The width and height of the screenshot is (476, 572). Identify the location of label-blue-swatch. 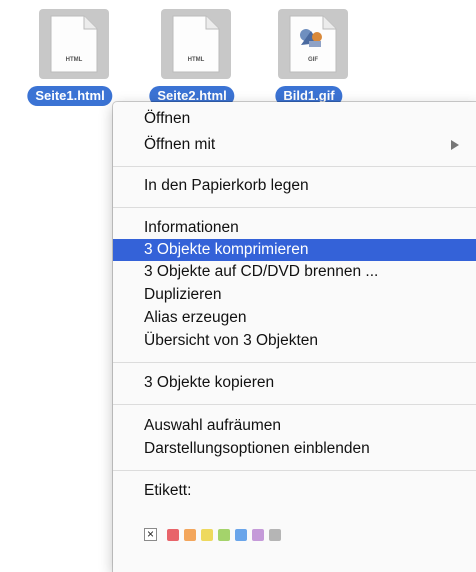
(241, 535).